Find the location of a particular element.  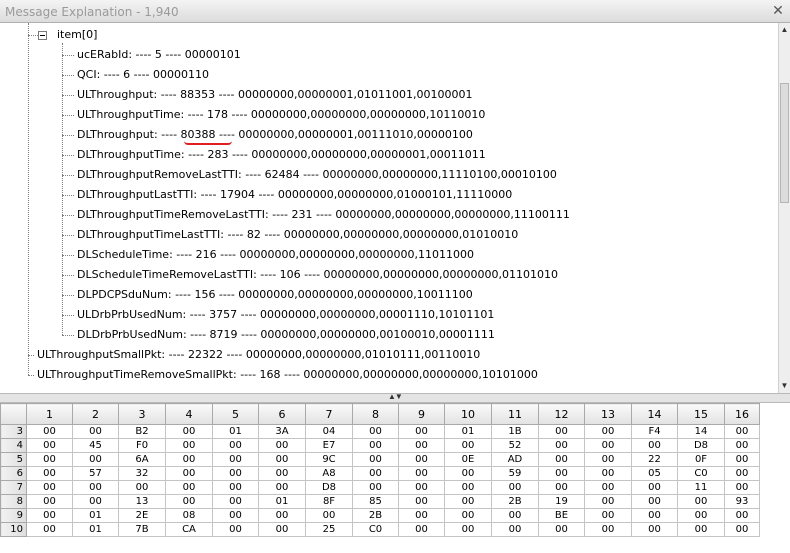

hex-cell: 93 is located at coordinates (742, 501).